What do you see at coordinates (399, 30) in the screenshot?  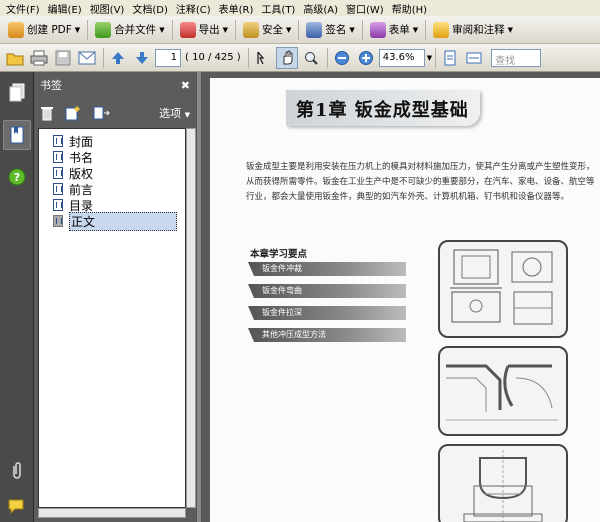 I see `forms-label: 表单` at bounding box center [399, 30].